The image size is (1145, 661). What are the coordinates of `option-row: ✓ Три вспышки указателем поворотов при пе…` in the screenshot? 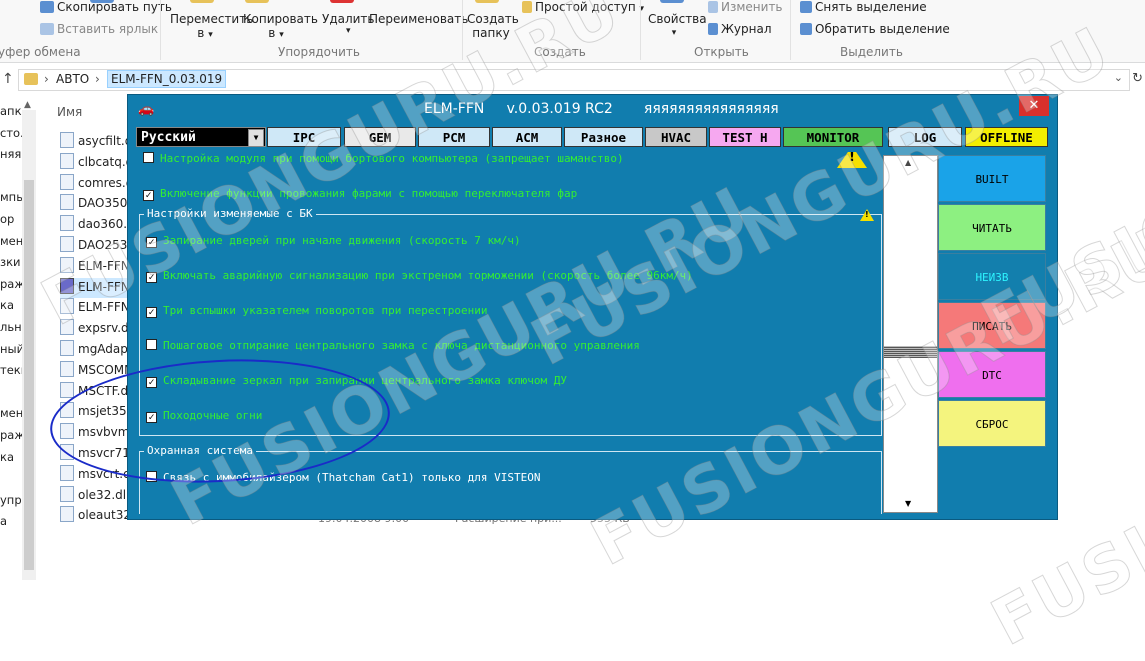 It's located at (317, 311).